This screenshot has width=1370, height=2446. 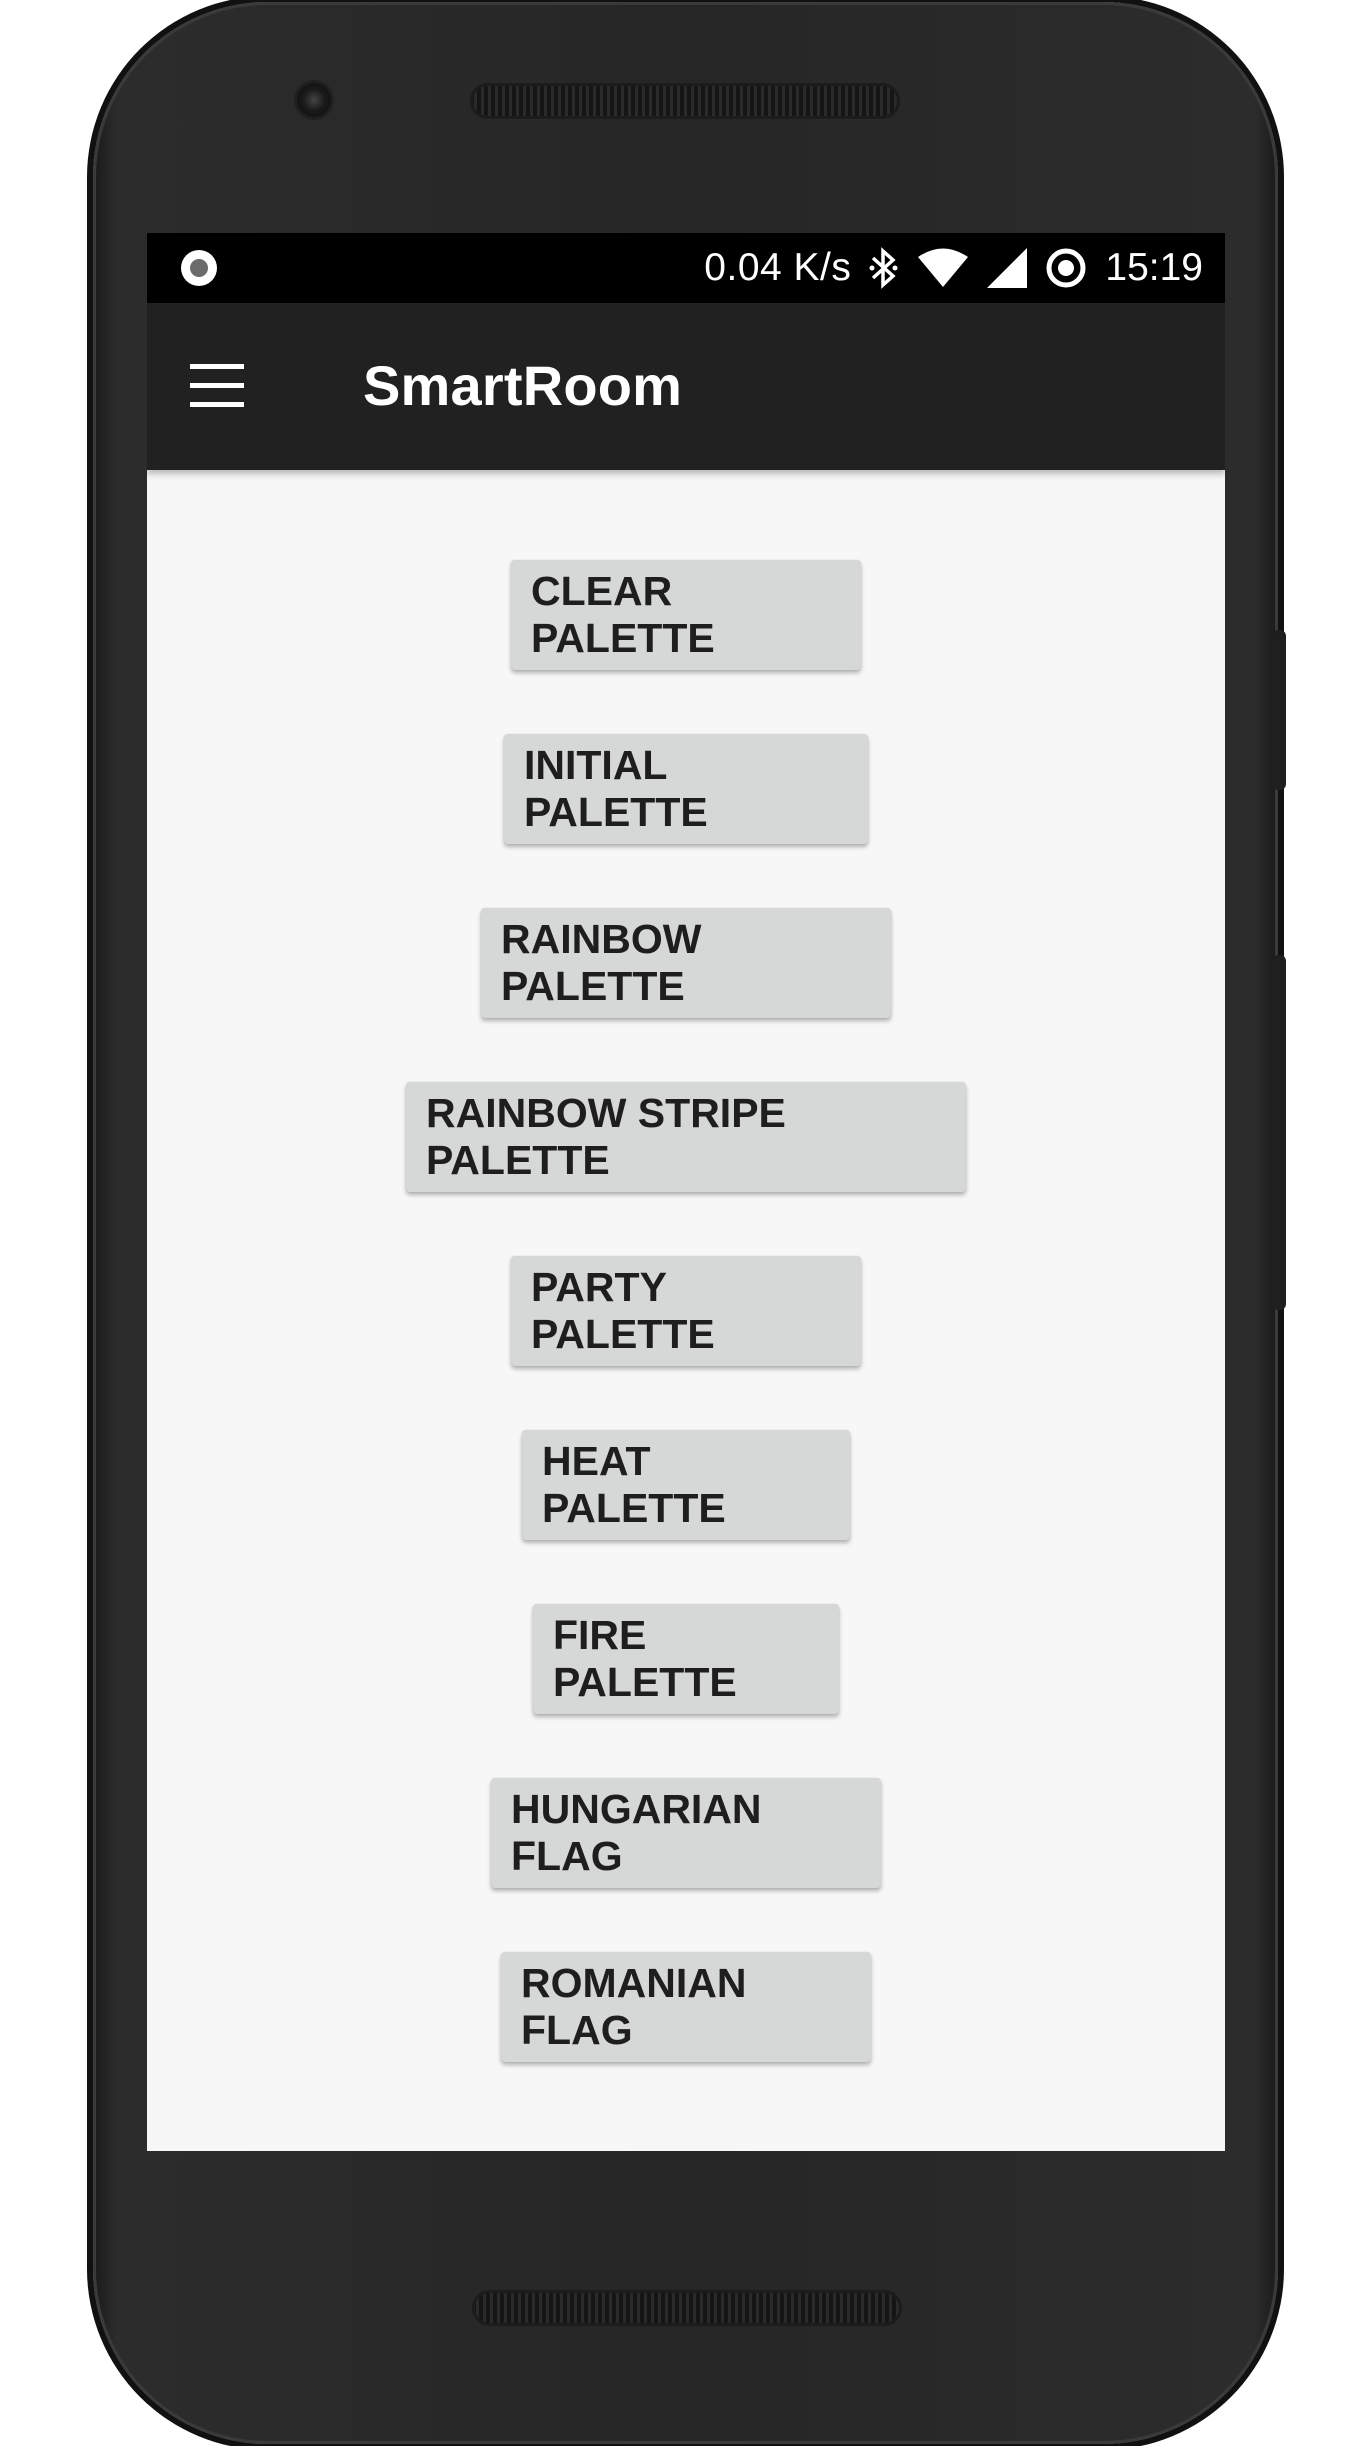 What do you see at coordinates (1279, 1132) in the screenshot?
I see `volume-rocker` at bounding box center [1279, 1132].